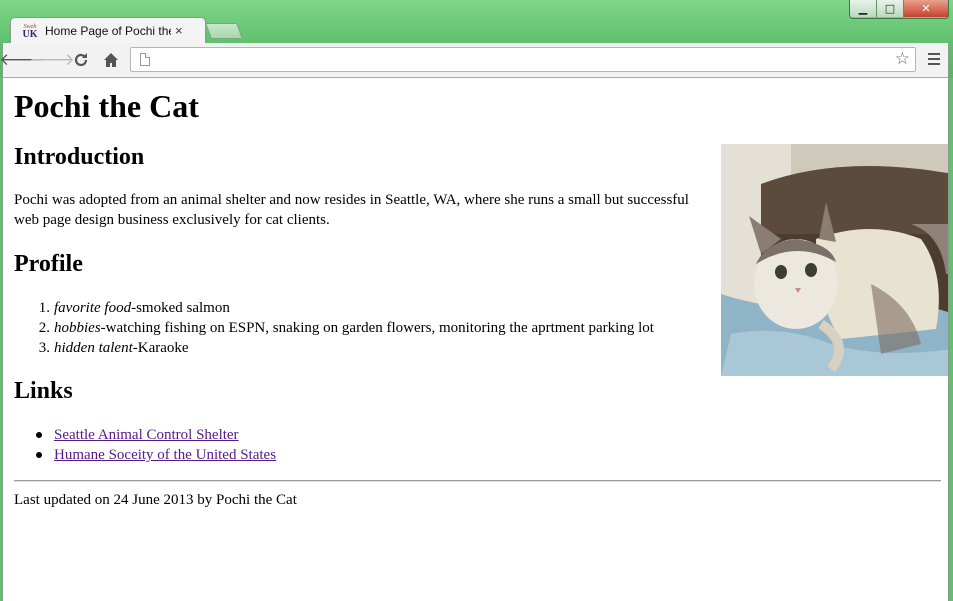  What do you see at coordinates (113, 348) in the screenshot?
I see `list-item: 3. hidden talent-Karaoke` at bounding box center [113, 348].